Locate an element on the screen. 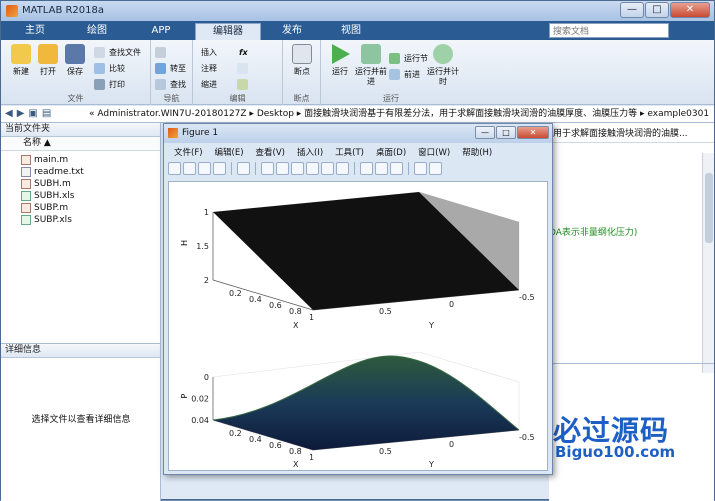  ribbon-group-edit: 插入 注释 缩进 fx 编辑 is located at coordinates (238, 72).